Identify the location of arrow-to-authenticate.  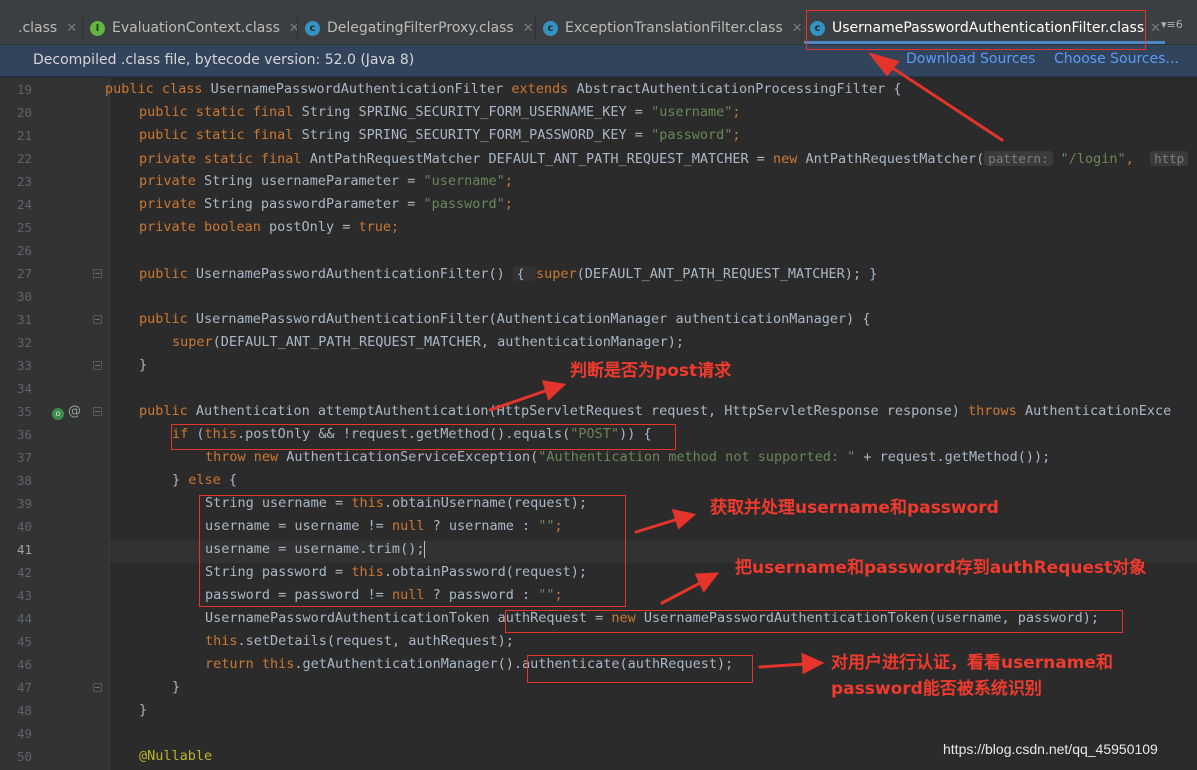
(782, 665).